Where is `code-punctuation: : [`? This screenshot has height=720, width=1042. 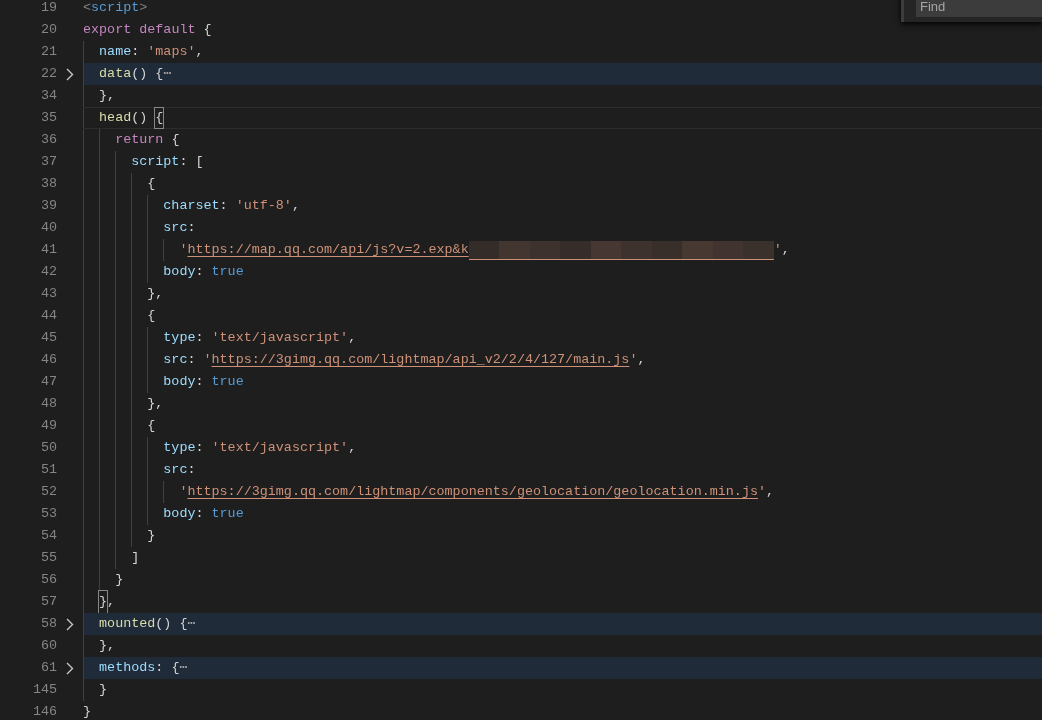 code-punctuation: : [ is located at coordinates (191, 162).